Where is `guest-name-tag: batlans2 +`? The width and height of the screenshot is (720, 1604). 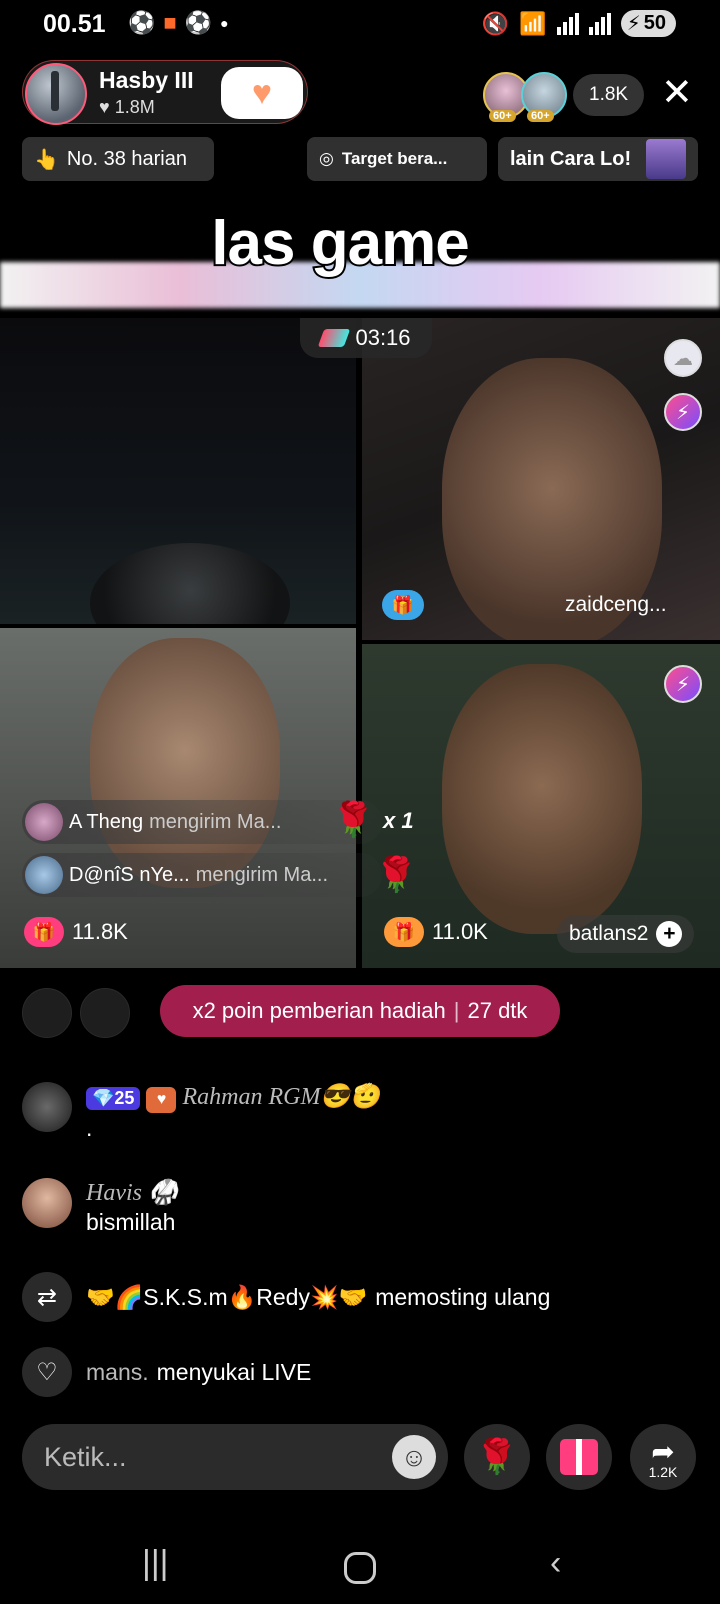 guest-name-tag: batlans2 + is located at coordinates (626, 934).